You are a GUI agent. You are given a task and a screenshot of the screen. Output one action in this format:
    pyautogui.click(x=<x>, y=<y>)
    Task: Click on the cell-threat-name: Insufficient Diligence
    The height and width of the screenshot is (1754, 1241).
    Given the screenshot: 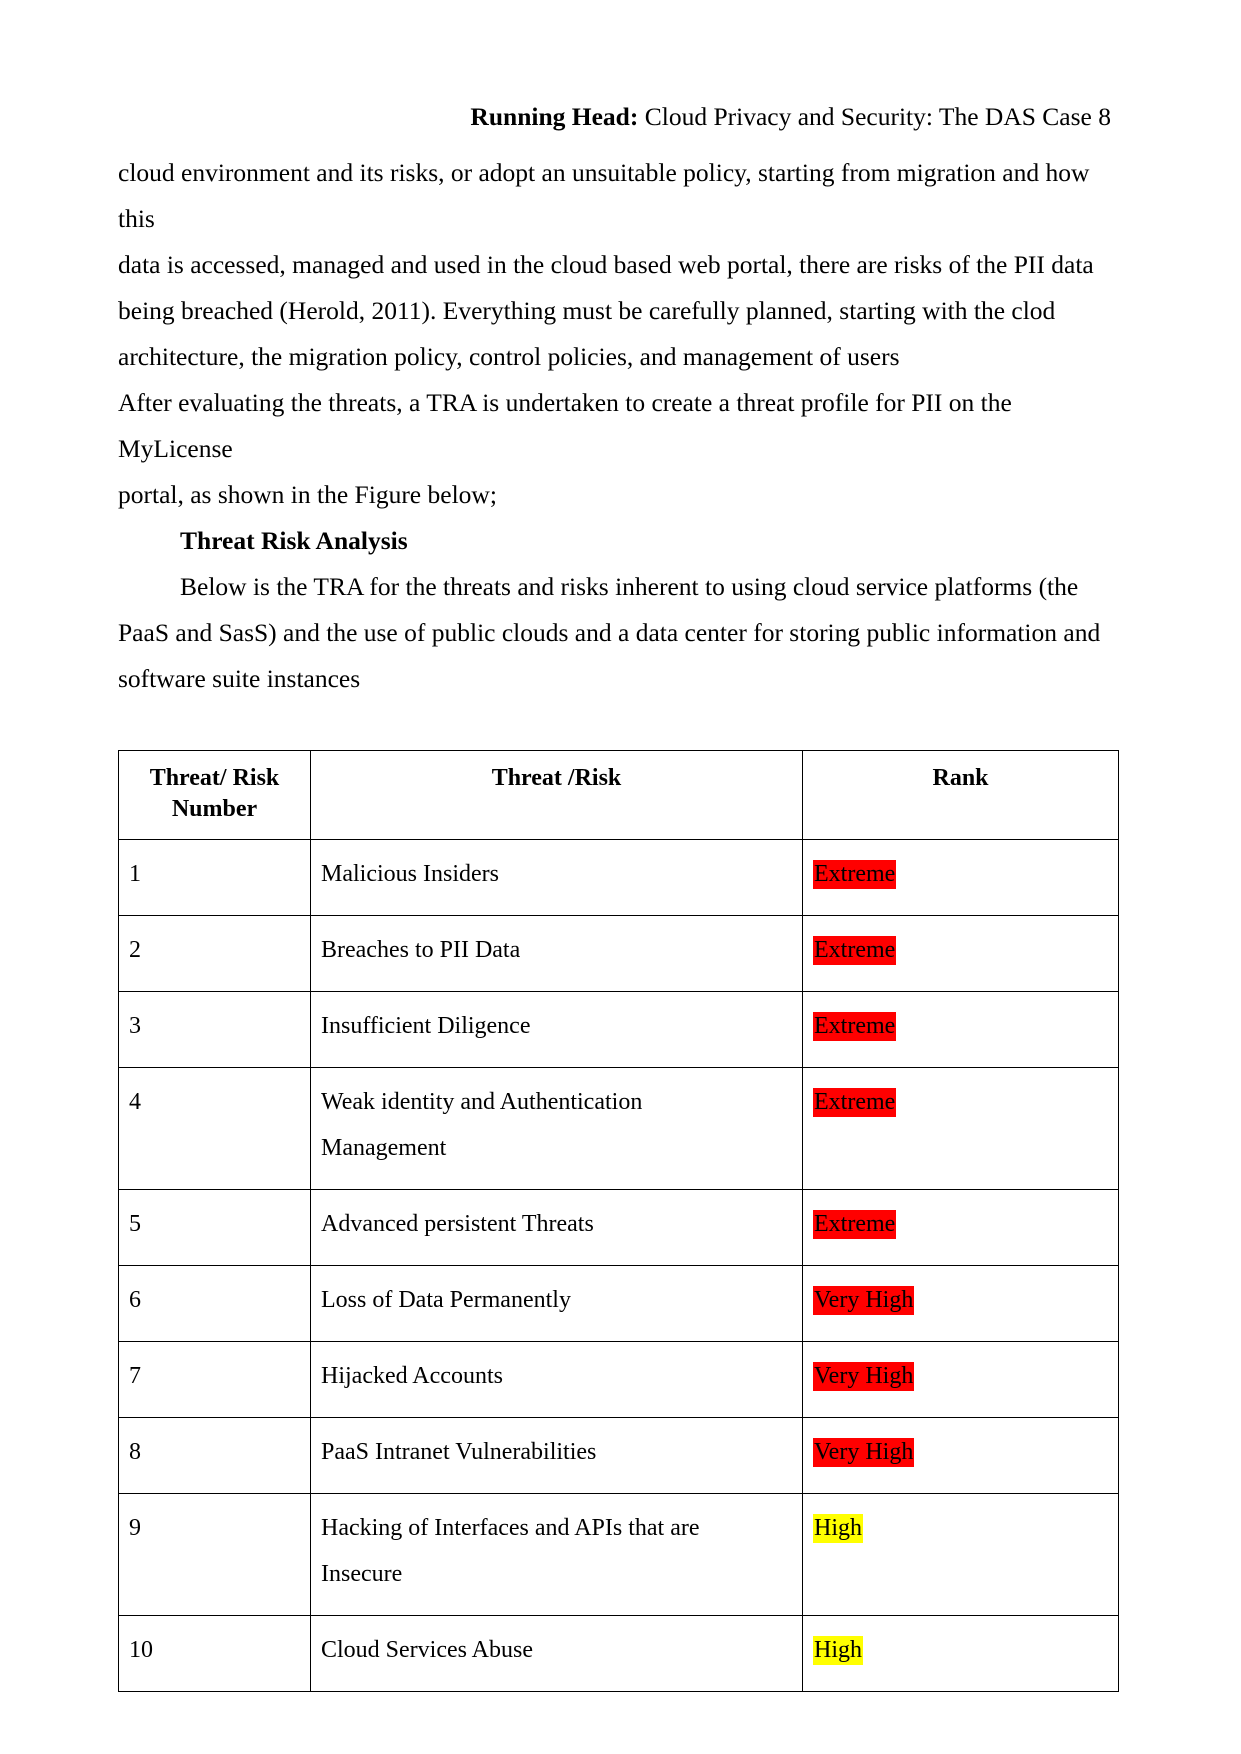 What is the action you would take?
    pyautogui.click(x=556, y=1030)
    